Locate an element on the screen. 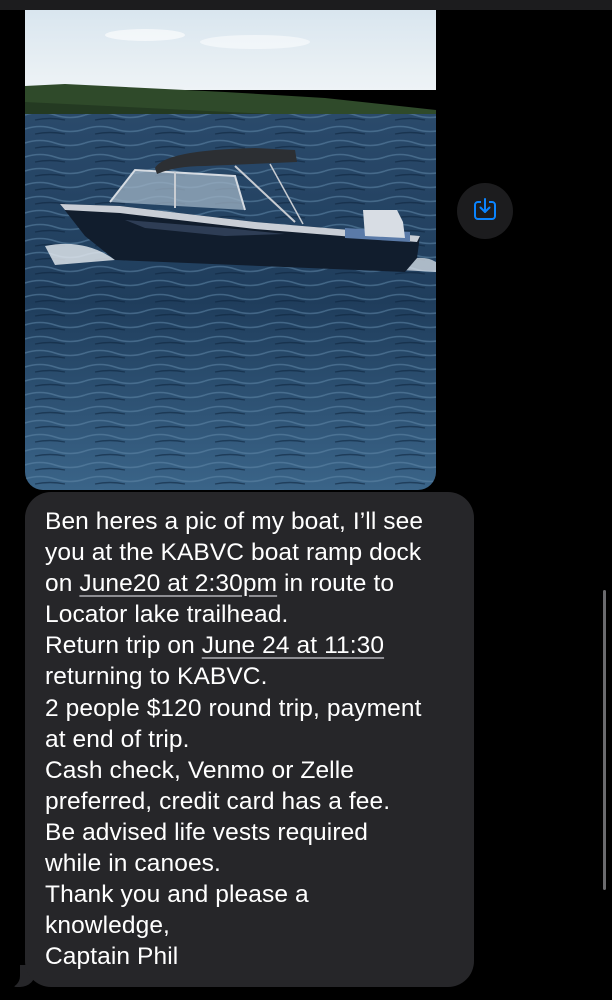  message-line: knowledge, is located at coordinates (107, 926).